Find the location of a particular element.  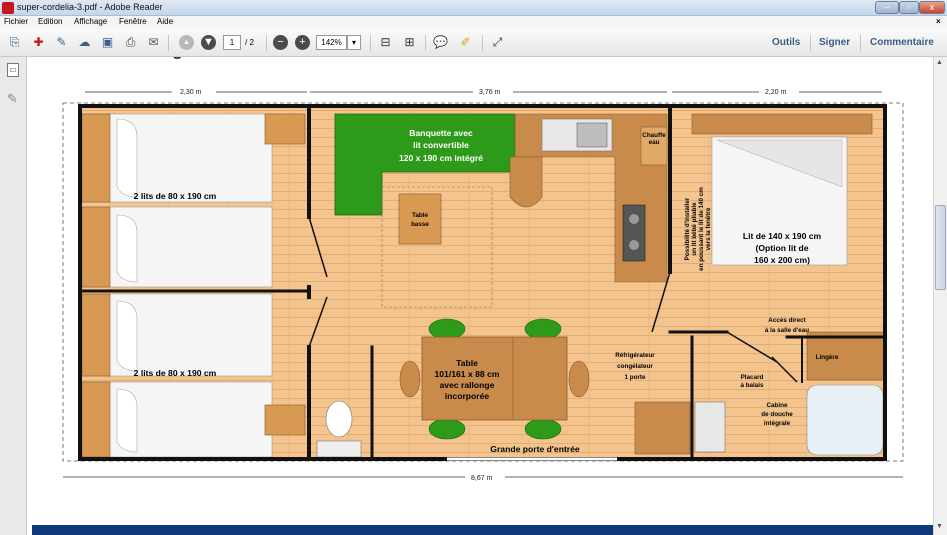

label-beds-top: 2 lits de 80 x 190 cm is located at coordinates (175, 196).